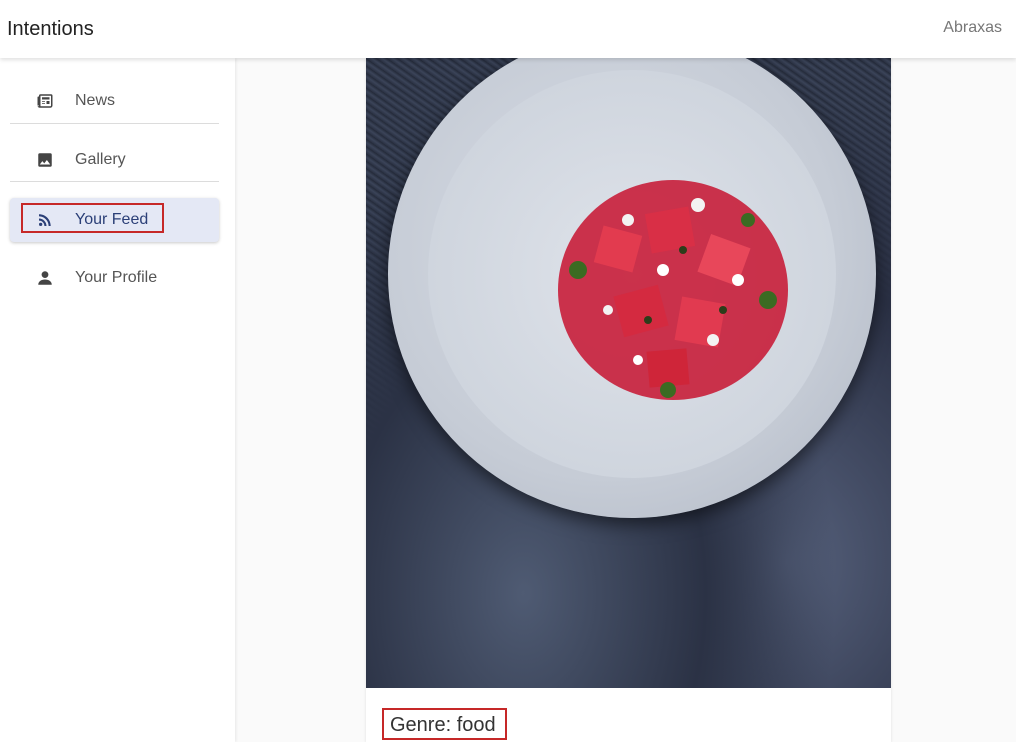 The width and height of the screenshot is (1016, 742). I want to click on post-caption: Genre: food, so click(443, 725).